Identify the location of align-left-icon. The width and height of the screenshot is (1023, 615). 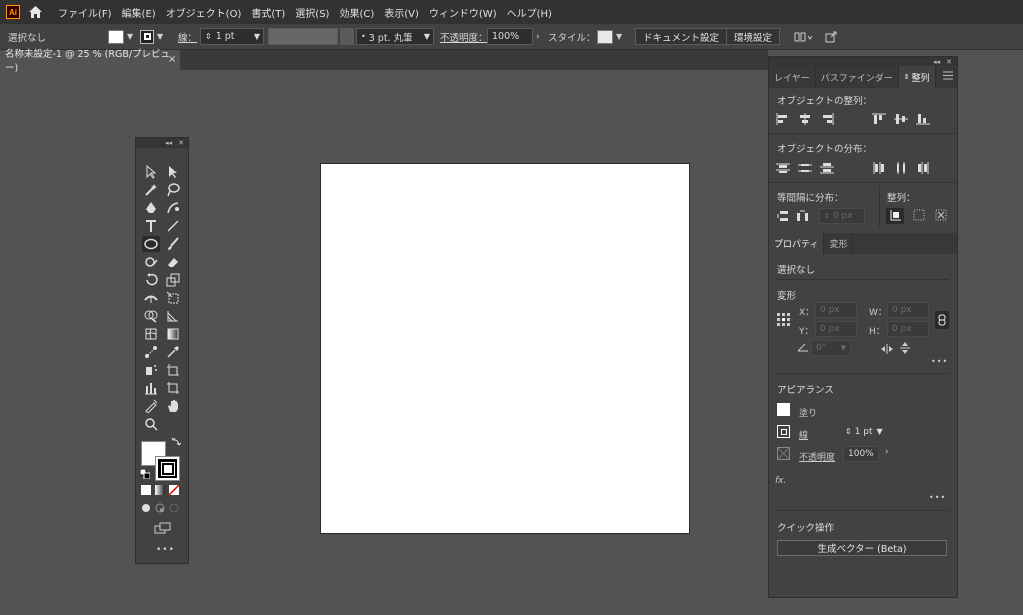
(783, 119).